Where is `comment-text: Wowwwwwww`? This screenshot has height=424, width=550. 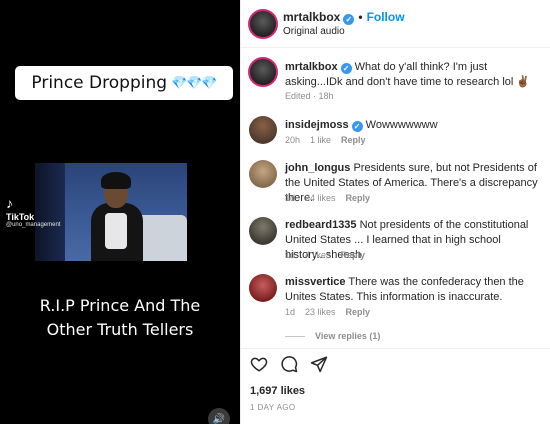 comment-text: Wowwwwwww is located at coordinates (401, 125).